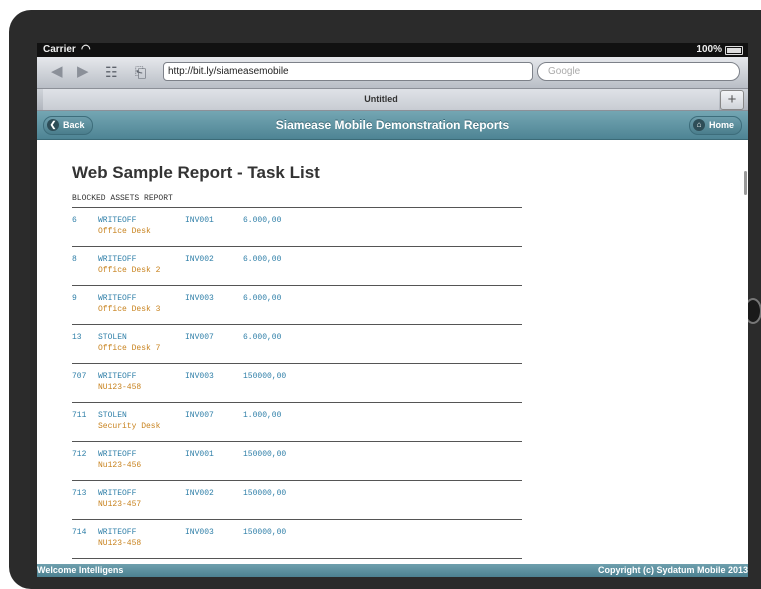 This screenshot has height=589, width=761. I want to click on back-button-label: Back, so click(74, 125).